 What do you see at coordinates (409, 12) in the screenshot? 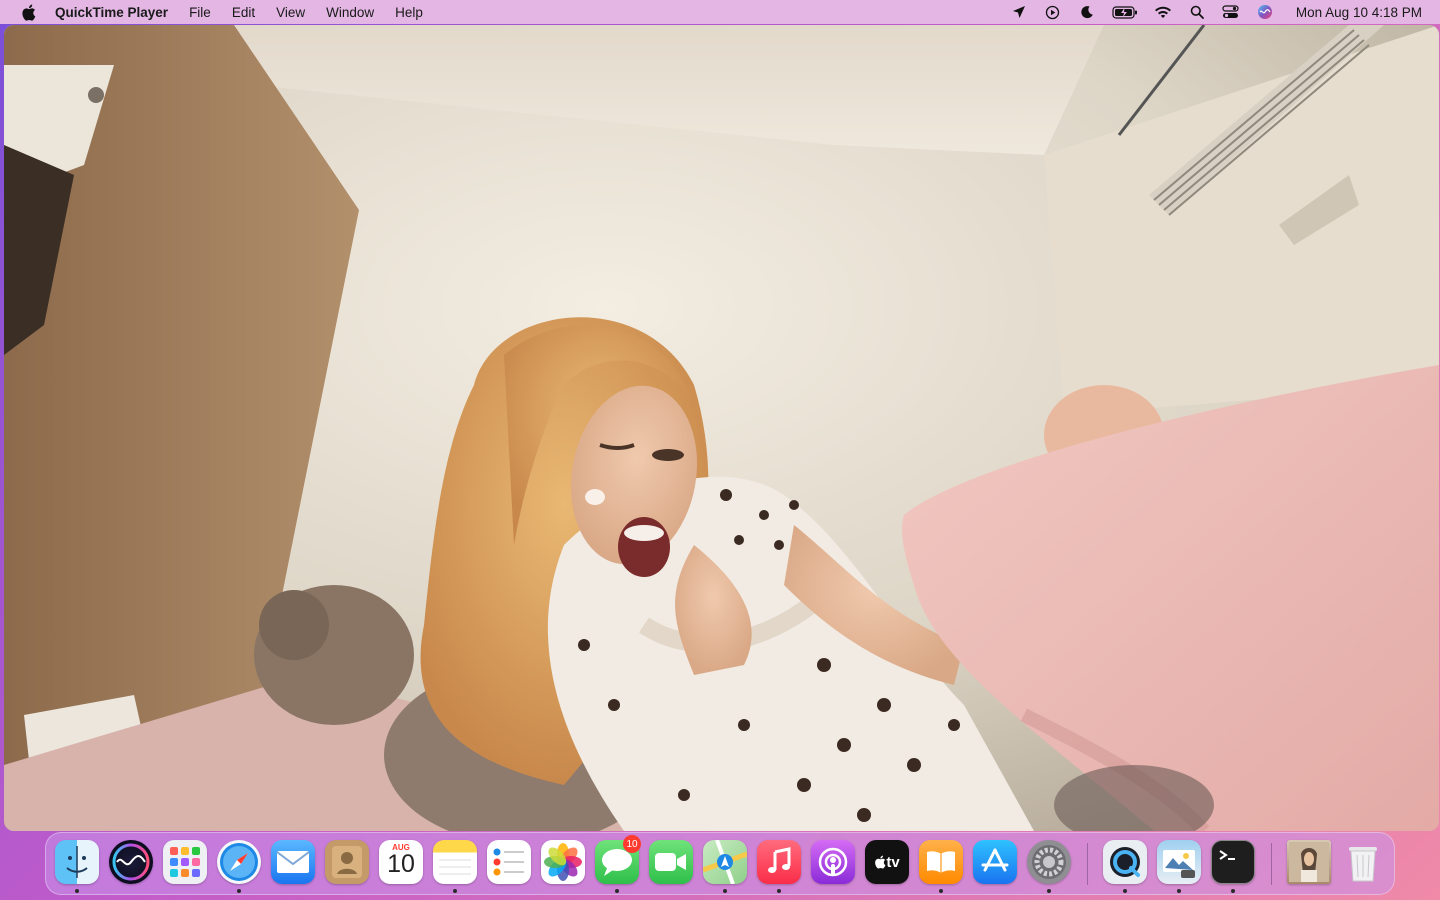
I see `menu-help: Help` at bounding box center [409, 12].